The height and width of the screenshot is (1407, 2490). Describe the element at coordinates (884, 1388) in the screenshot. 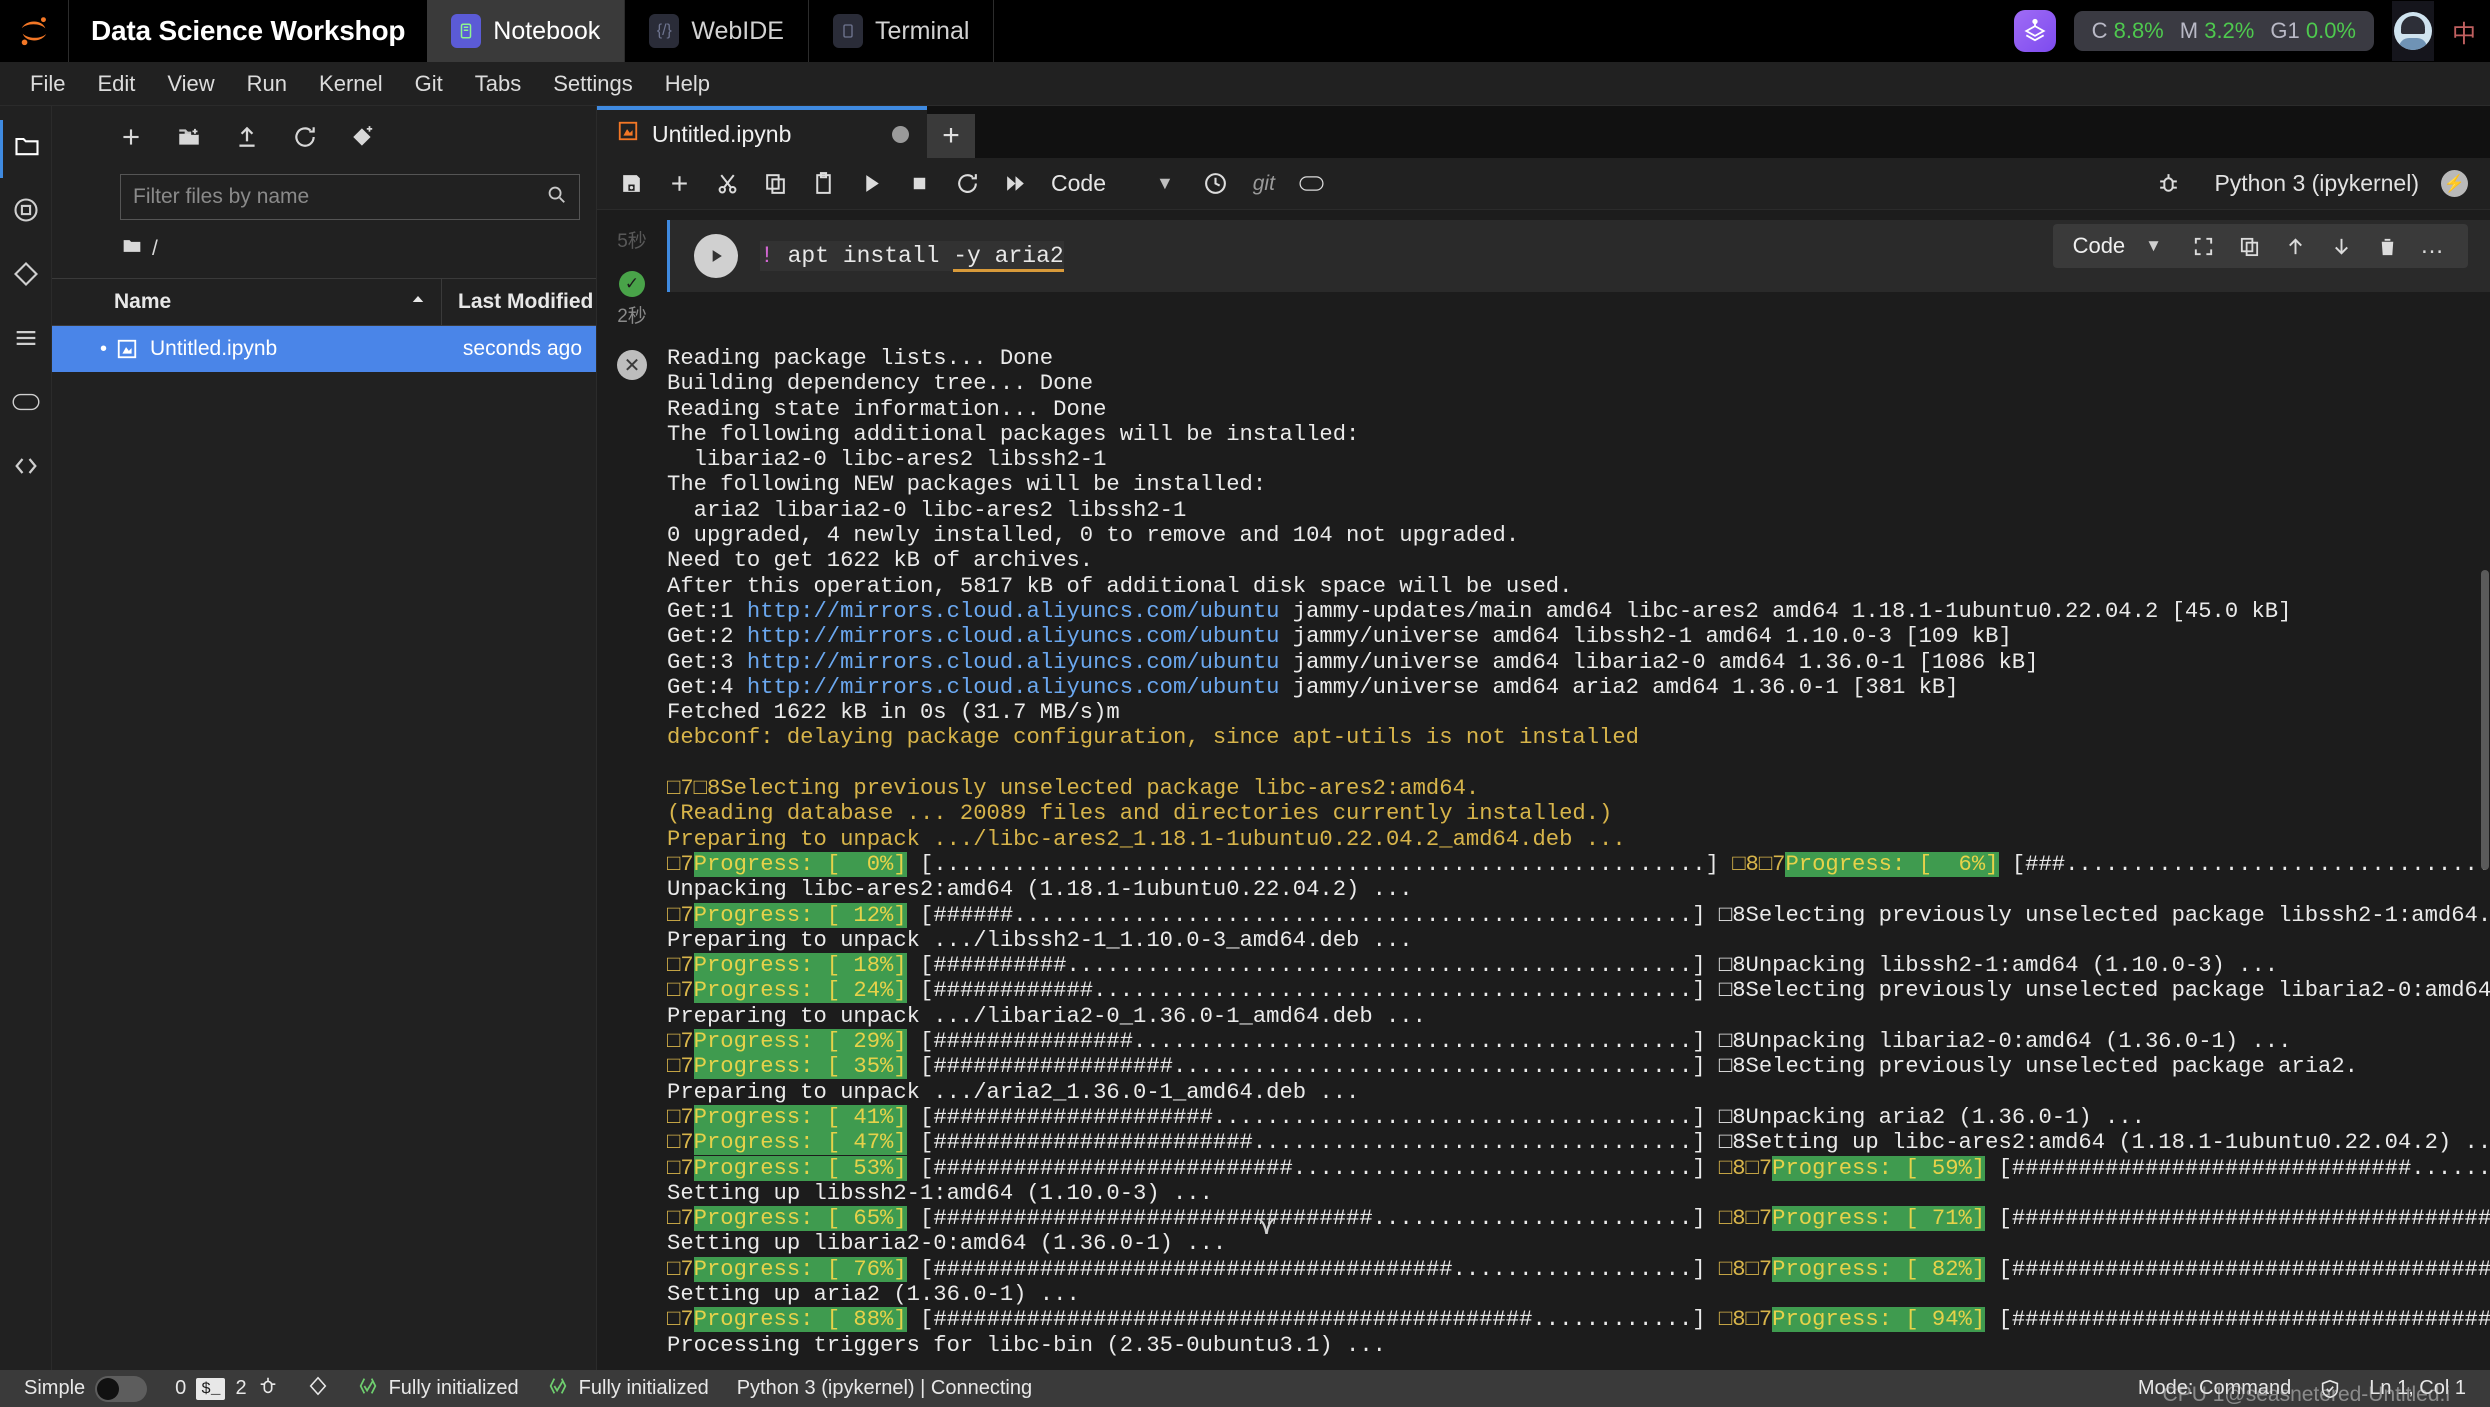

I see `kernel-status-text: Python 3 (ipykernel) | Connecting` at that location.